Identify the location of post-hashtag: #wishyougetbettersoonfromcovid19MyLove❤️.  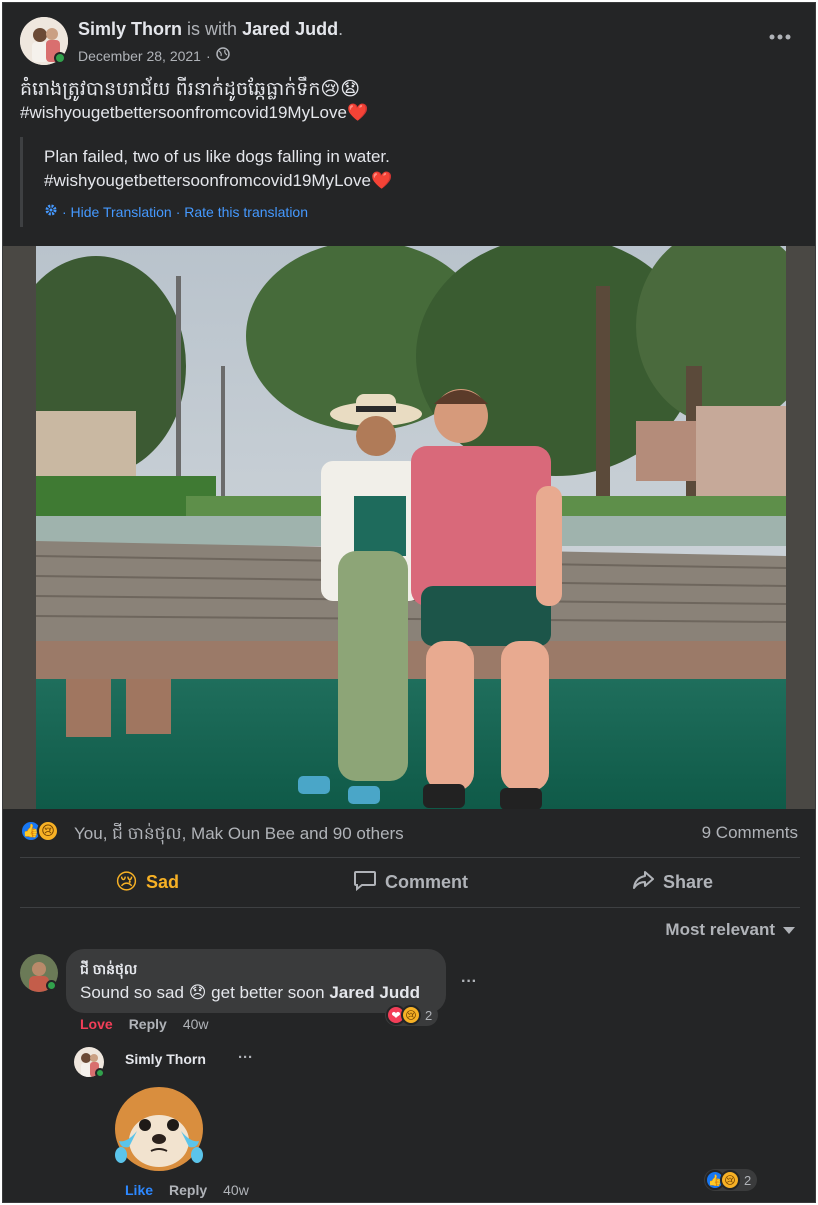
(194, 113).